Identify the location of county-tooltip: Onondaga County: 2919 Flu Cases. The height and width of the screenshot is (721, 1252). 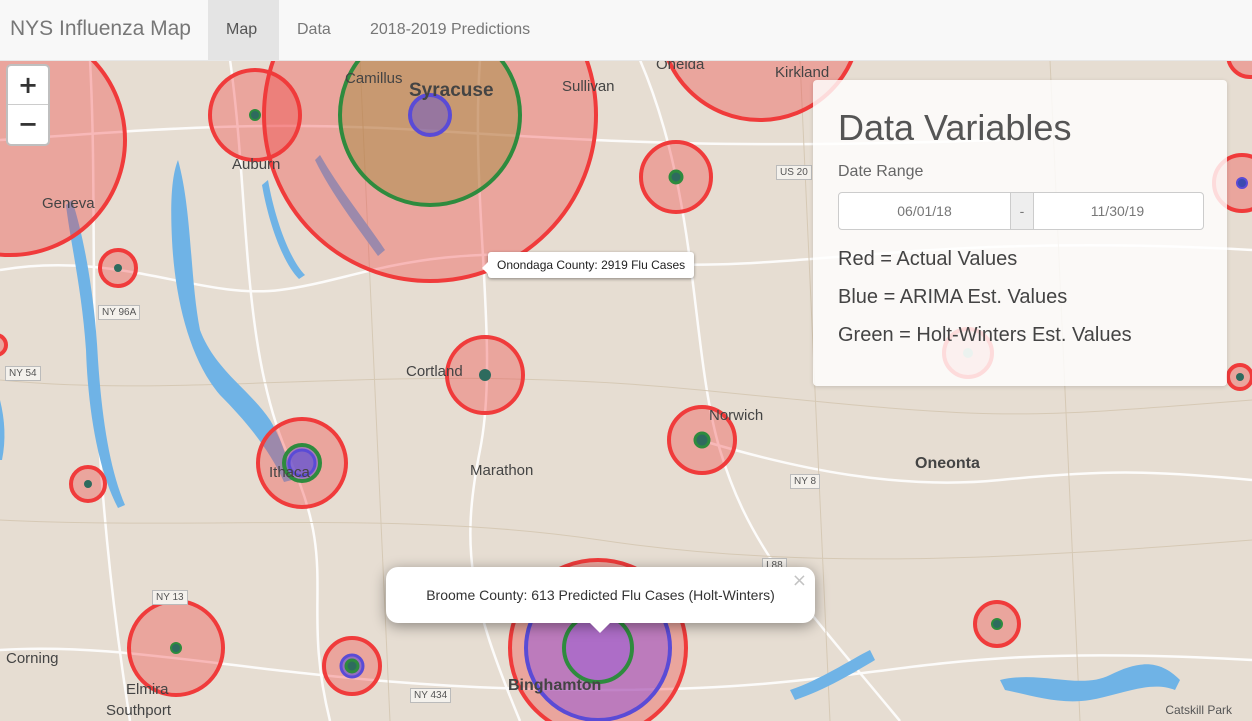
(588, 265).